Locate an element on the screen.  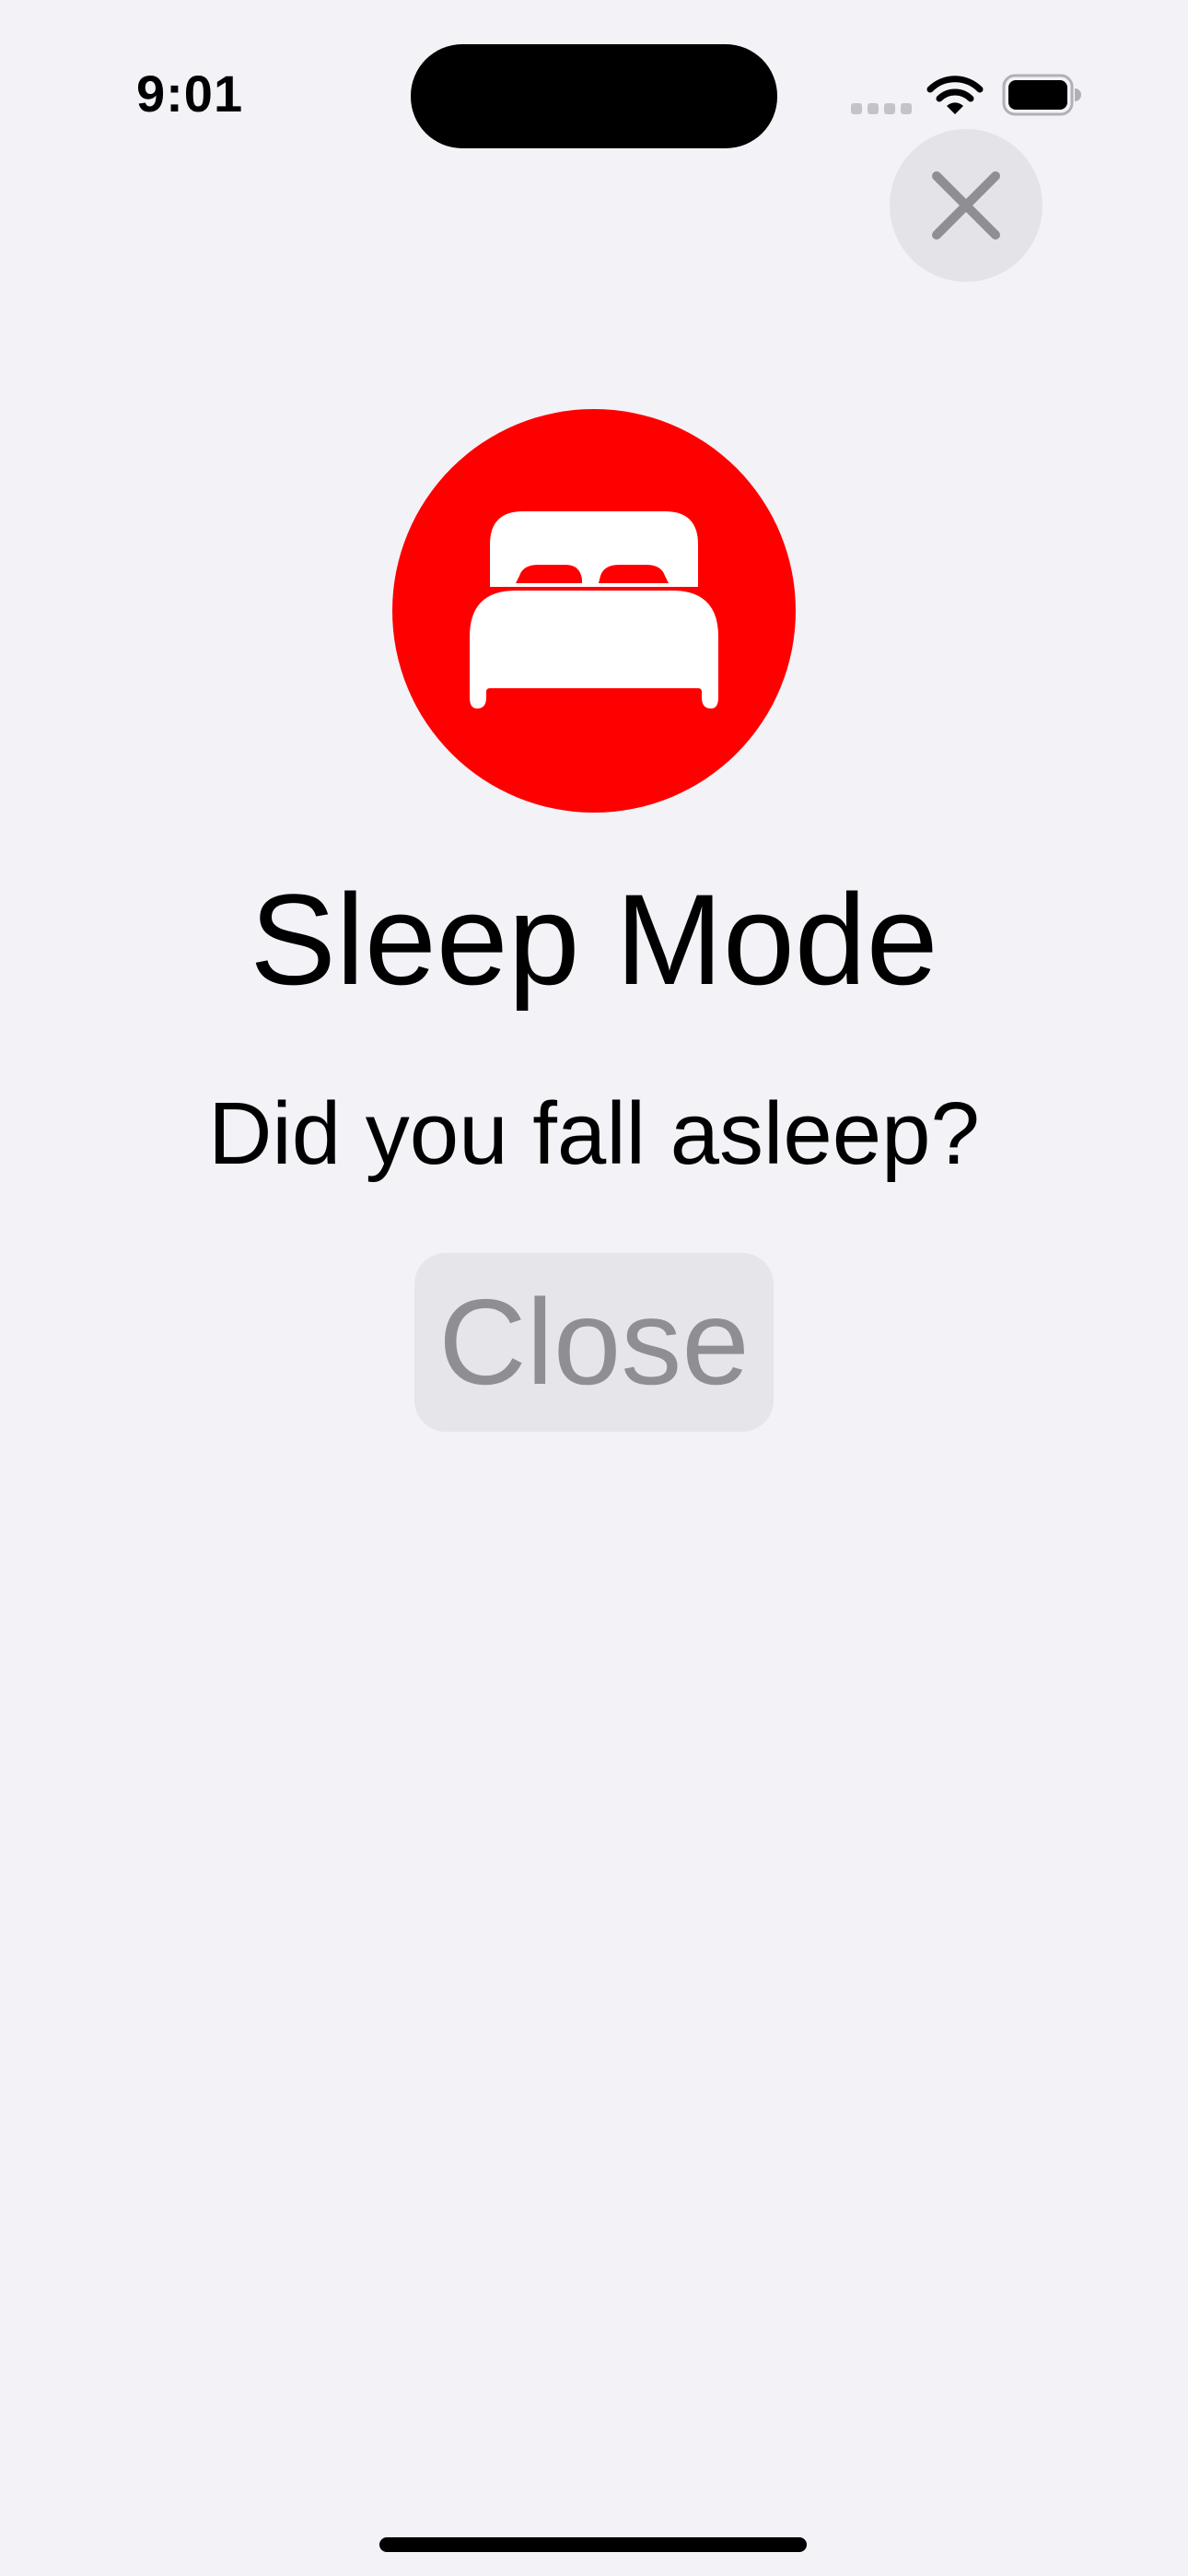
close-icon is located at coordinates (966, 205).